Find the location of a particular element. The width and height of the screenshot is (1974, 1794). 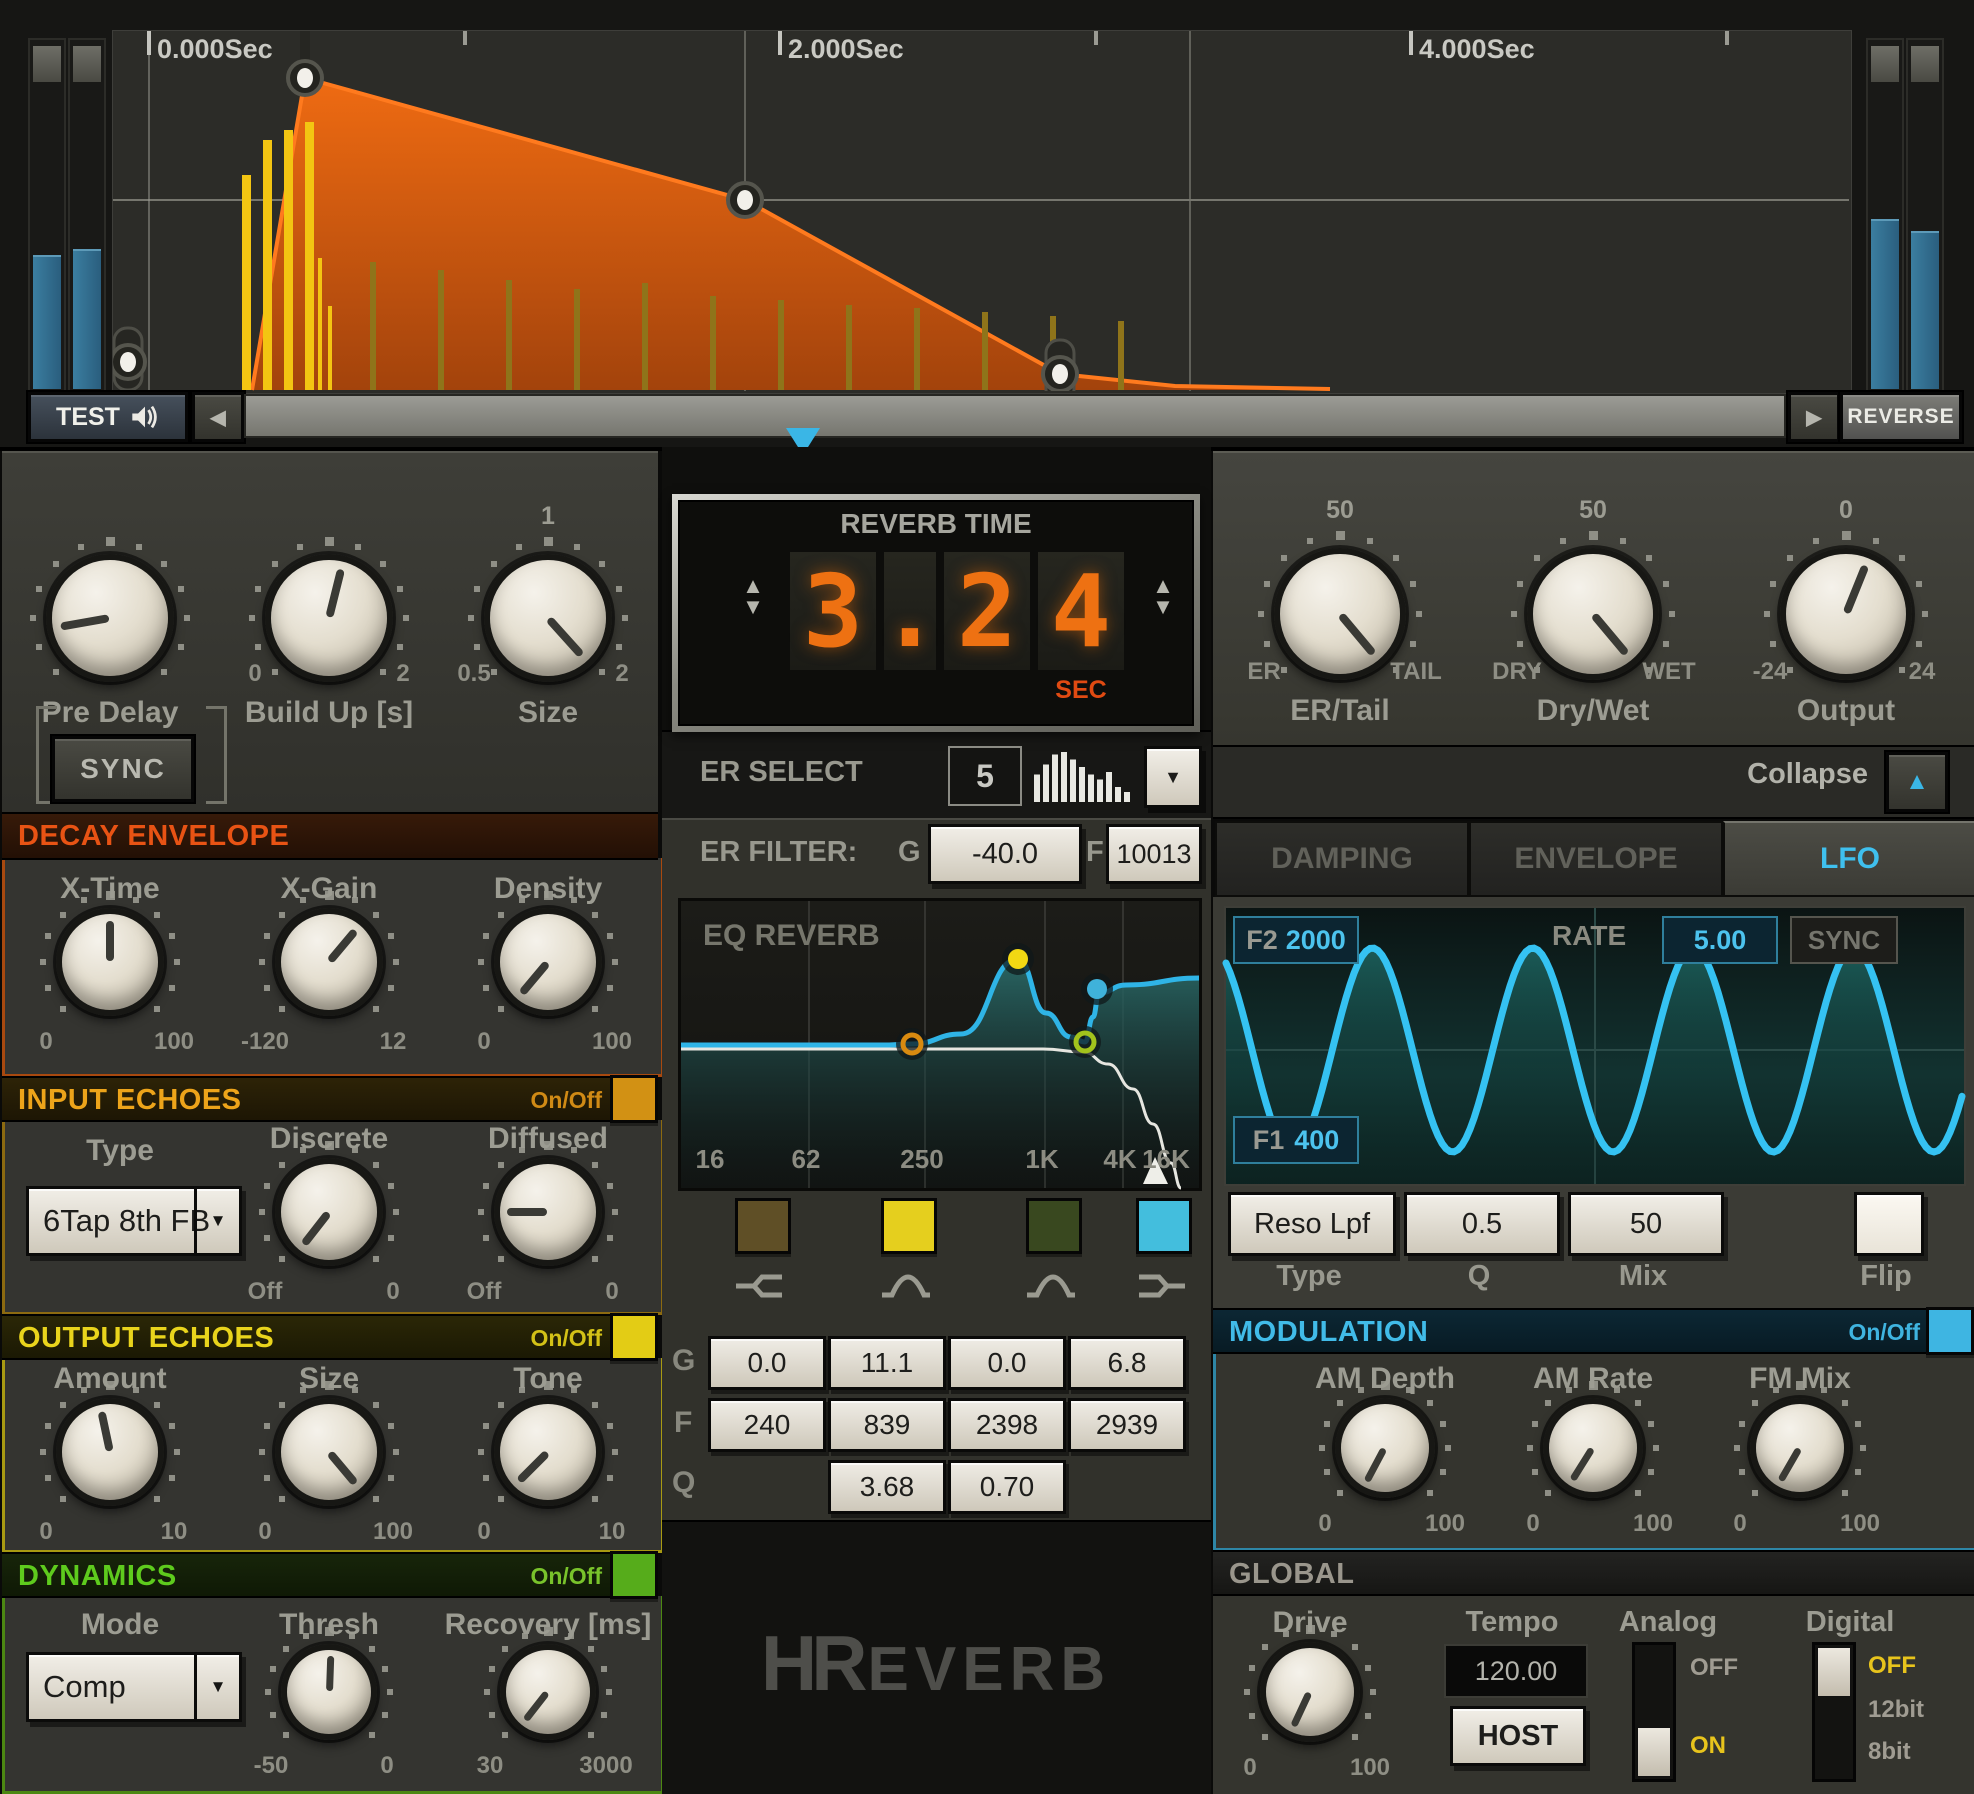

digital-slider is located at coordinates (1834, 1712).